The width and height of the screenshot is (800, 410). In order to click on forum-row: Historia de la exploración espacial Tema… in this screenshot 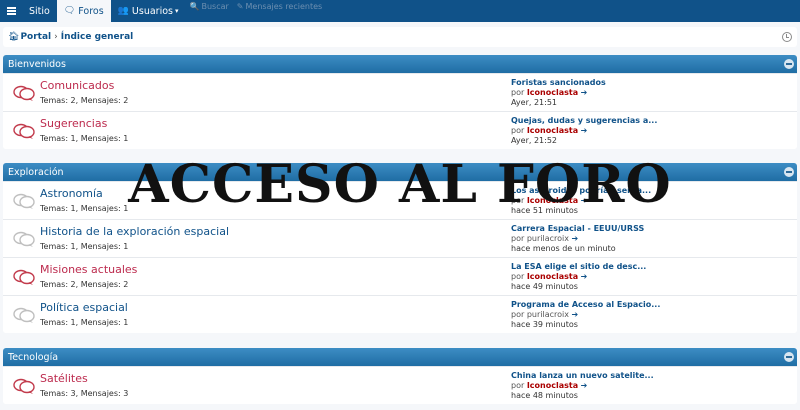, I will do `click(400, 238)`.